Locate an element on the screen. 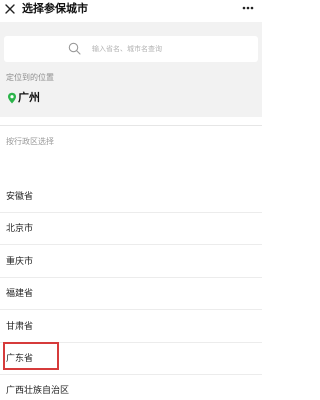  search-area is located at coordinates (131, 47).